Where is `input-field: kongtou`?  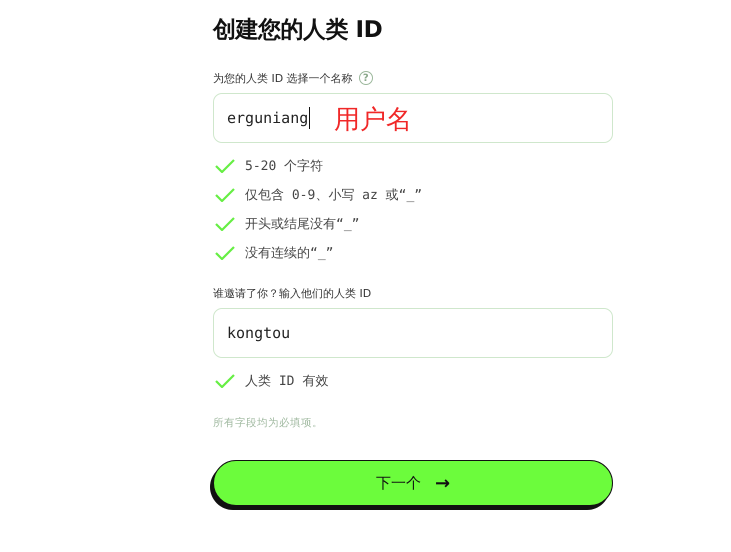 input-field: kongtou is located at coordinates (413, 333).